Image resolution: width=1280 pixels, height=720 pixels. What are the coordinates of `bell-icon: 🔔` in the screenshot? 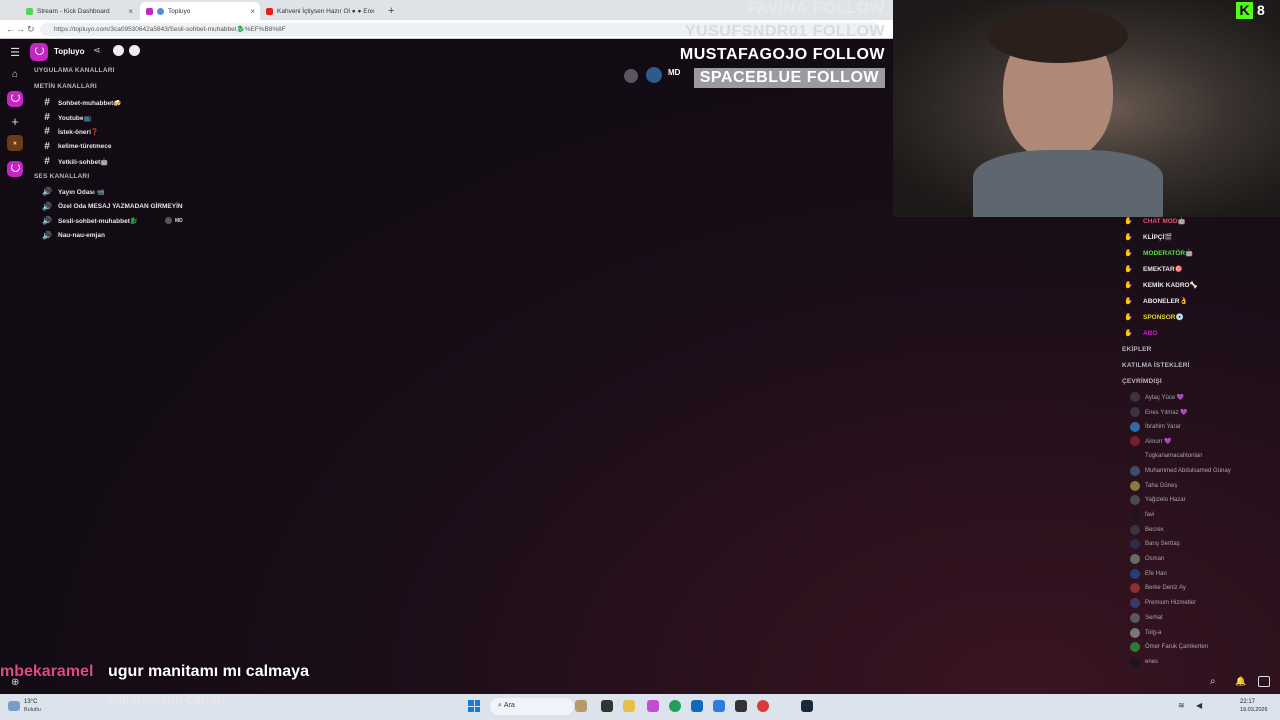 It's located at (1240, 681).